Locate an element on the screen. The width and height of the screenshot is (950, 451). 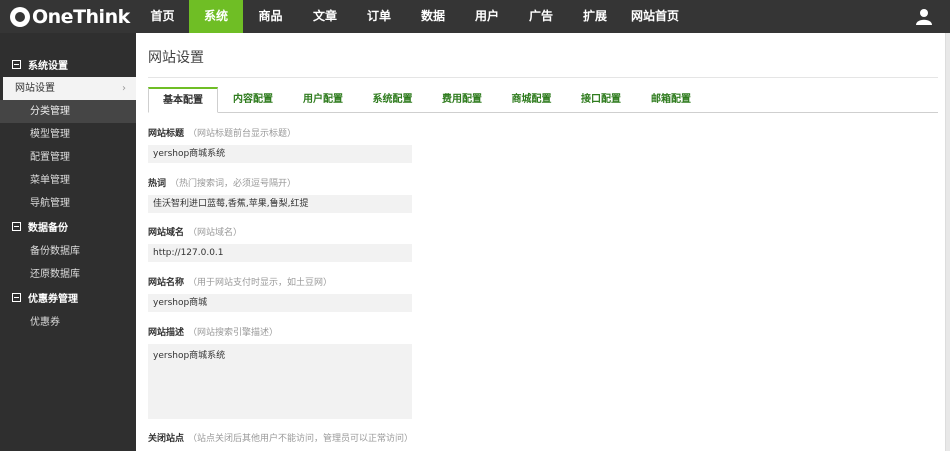
field-hint: （网站域名） is located at coordinates (215, 233).